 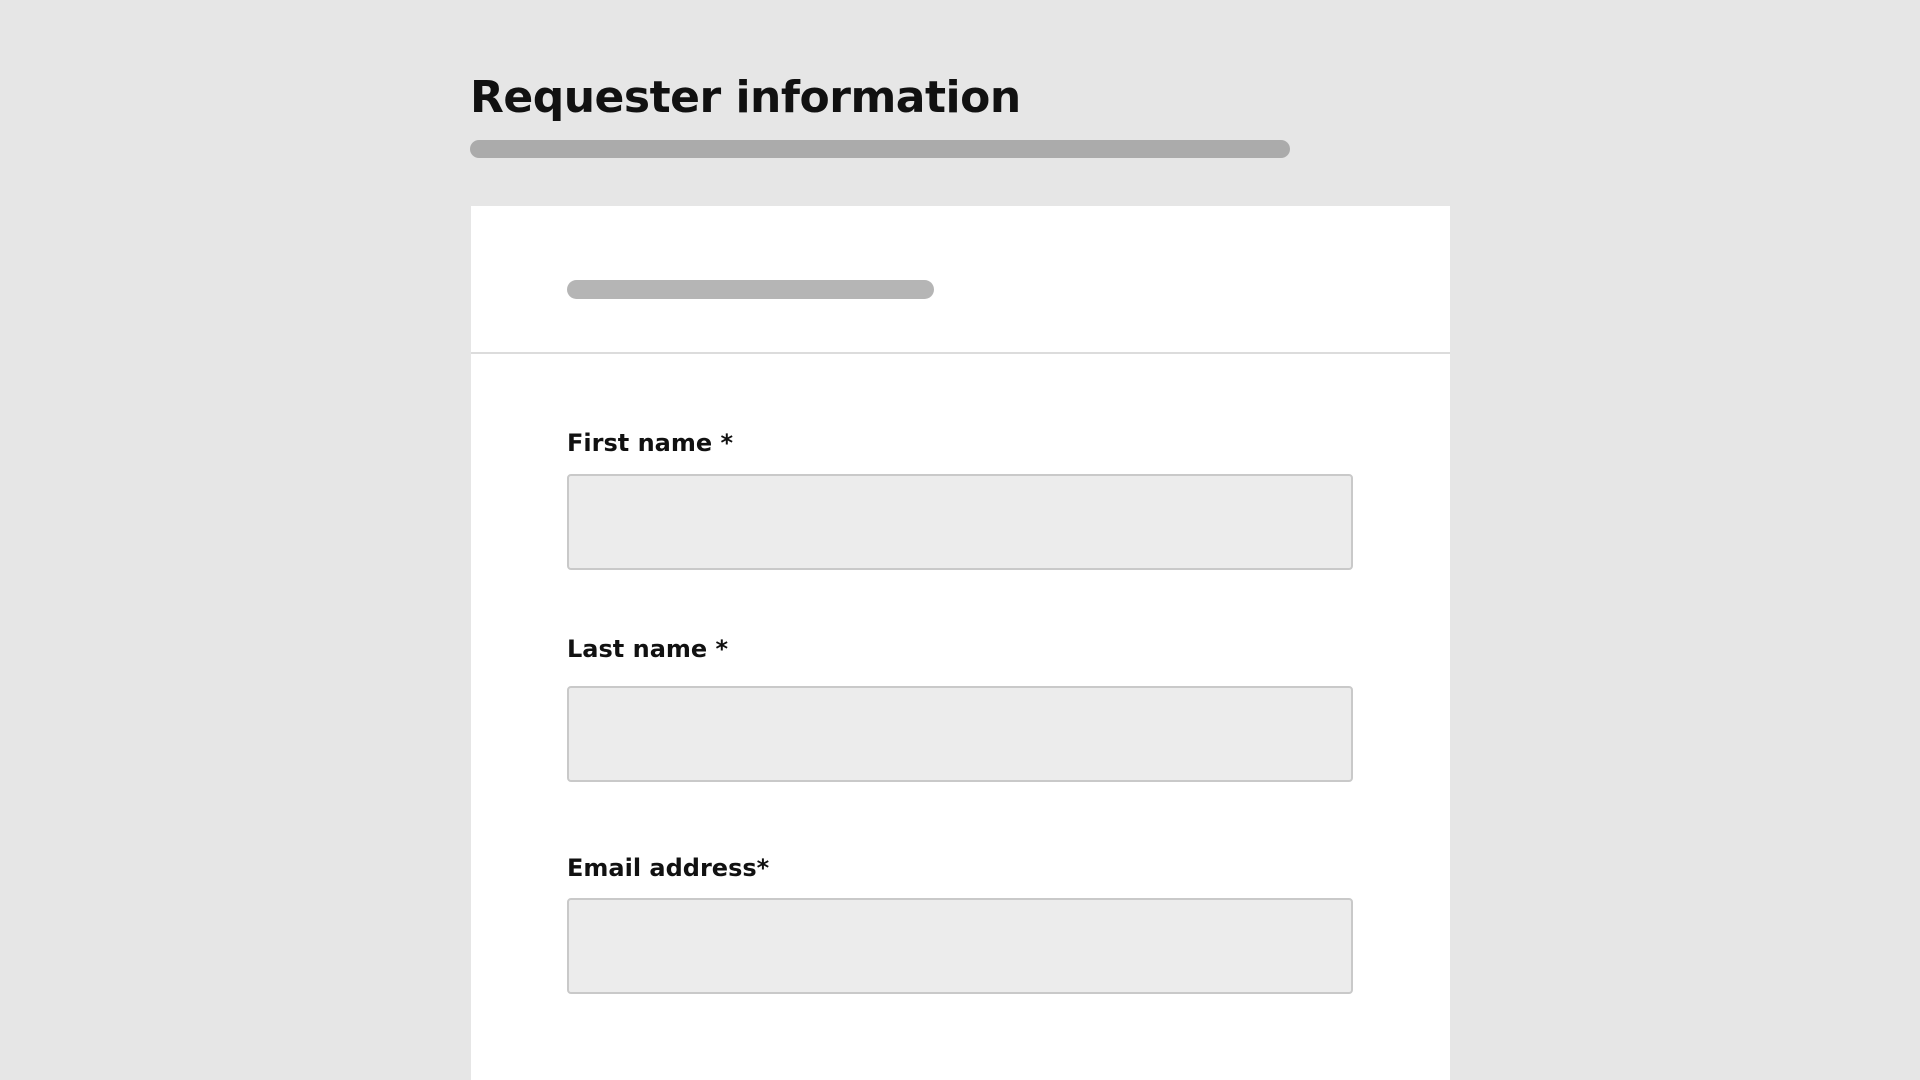 What do you see at coordinates (960, 280) in the screenshot?
I see `card-header` at bounding box center [960, 280].